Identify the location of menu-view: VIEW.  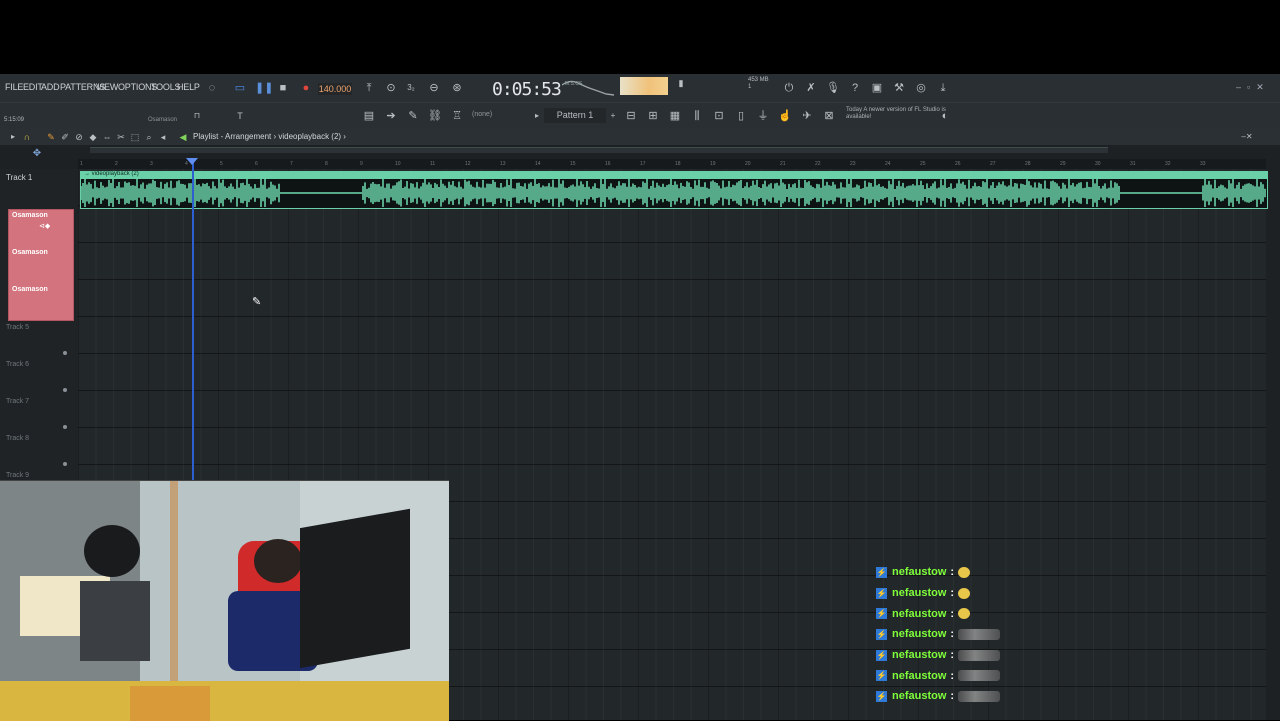
(107, 87).